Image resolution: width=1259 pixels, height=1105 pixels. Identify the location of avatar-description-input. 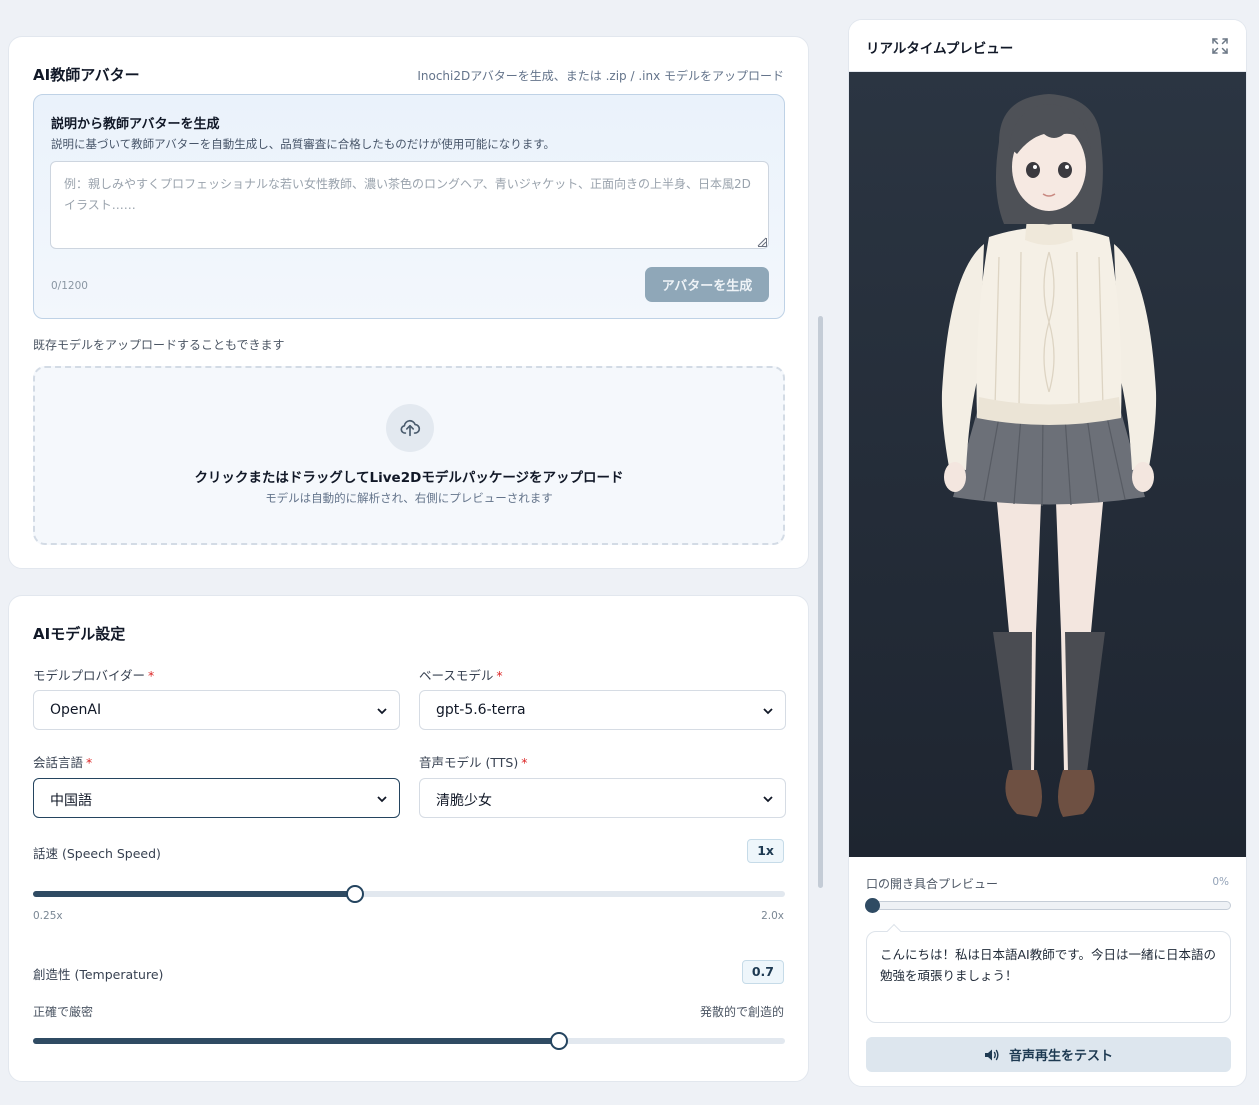
(409, 205).